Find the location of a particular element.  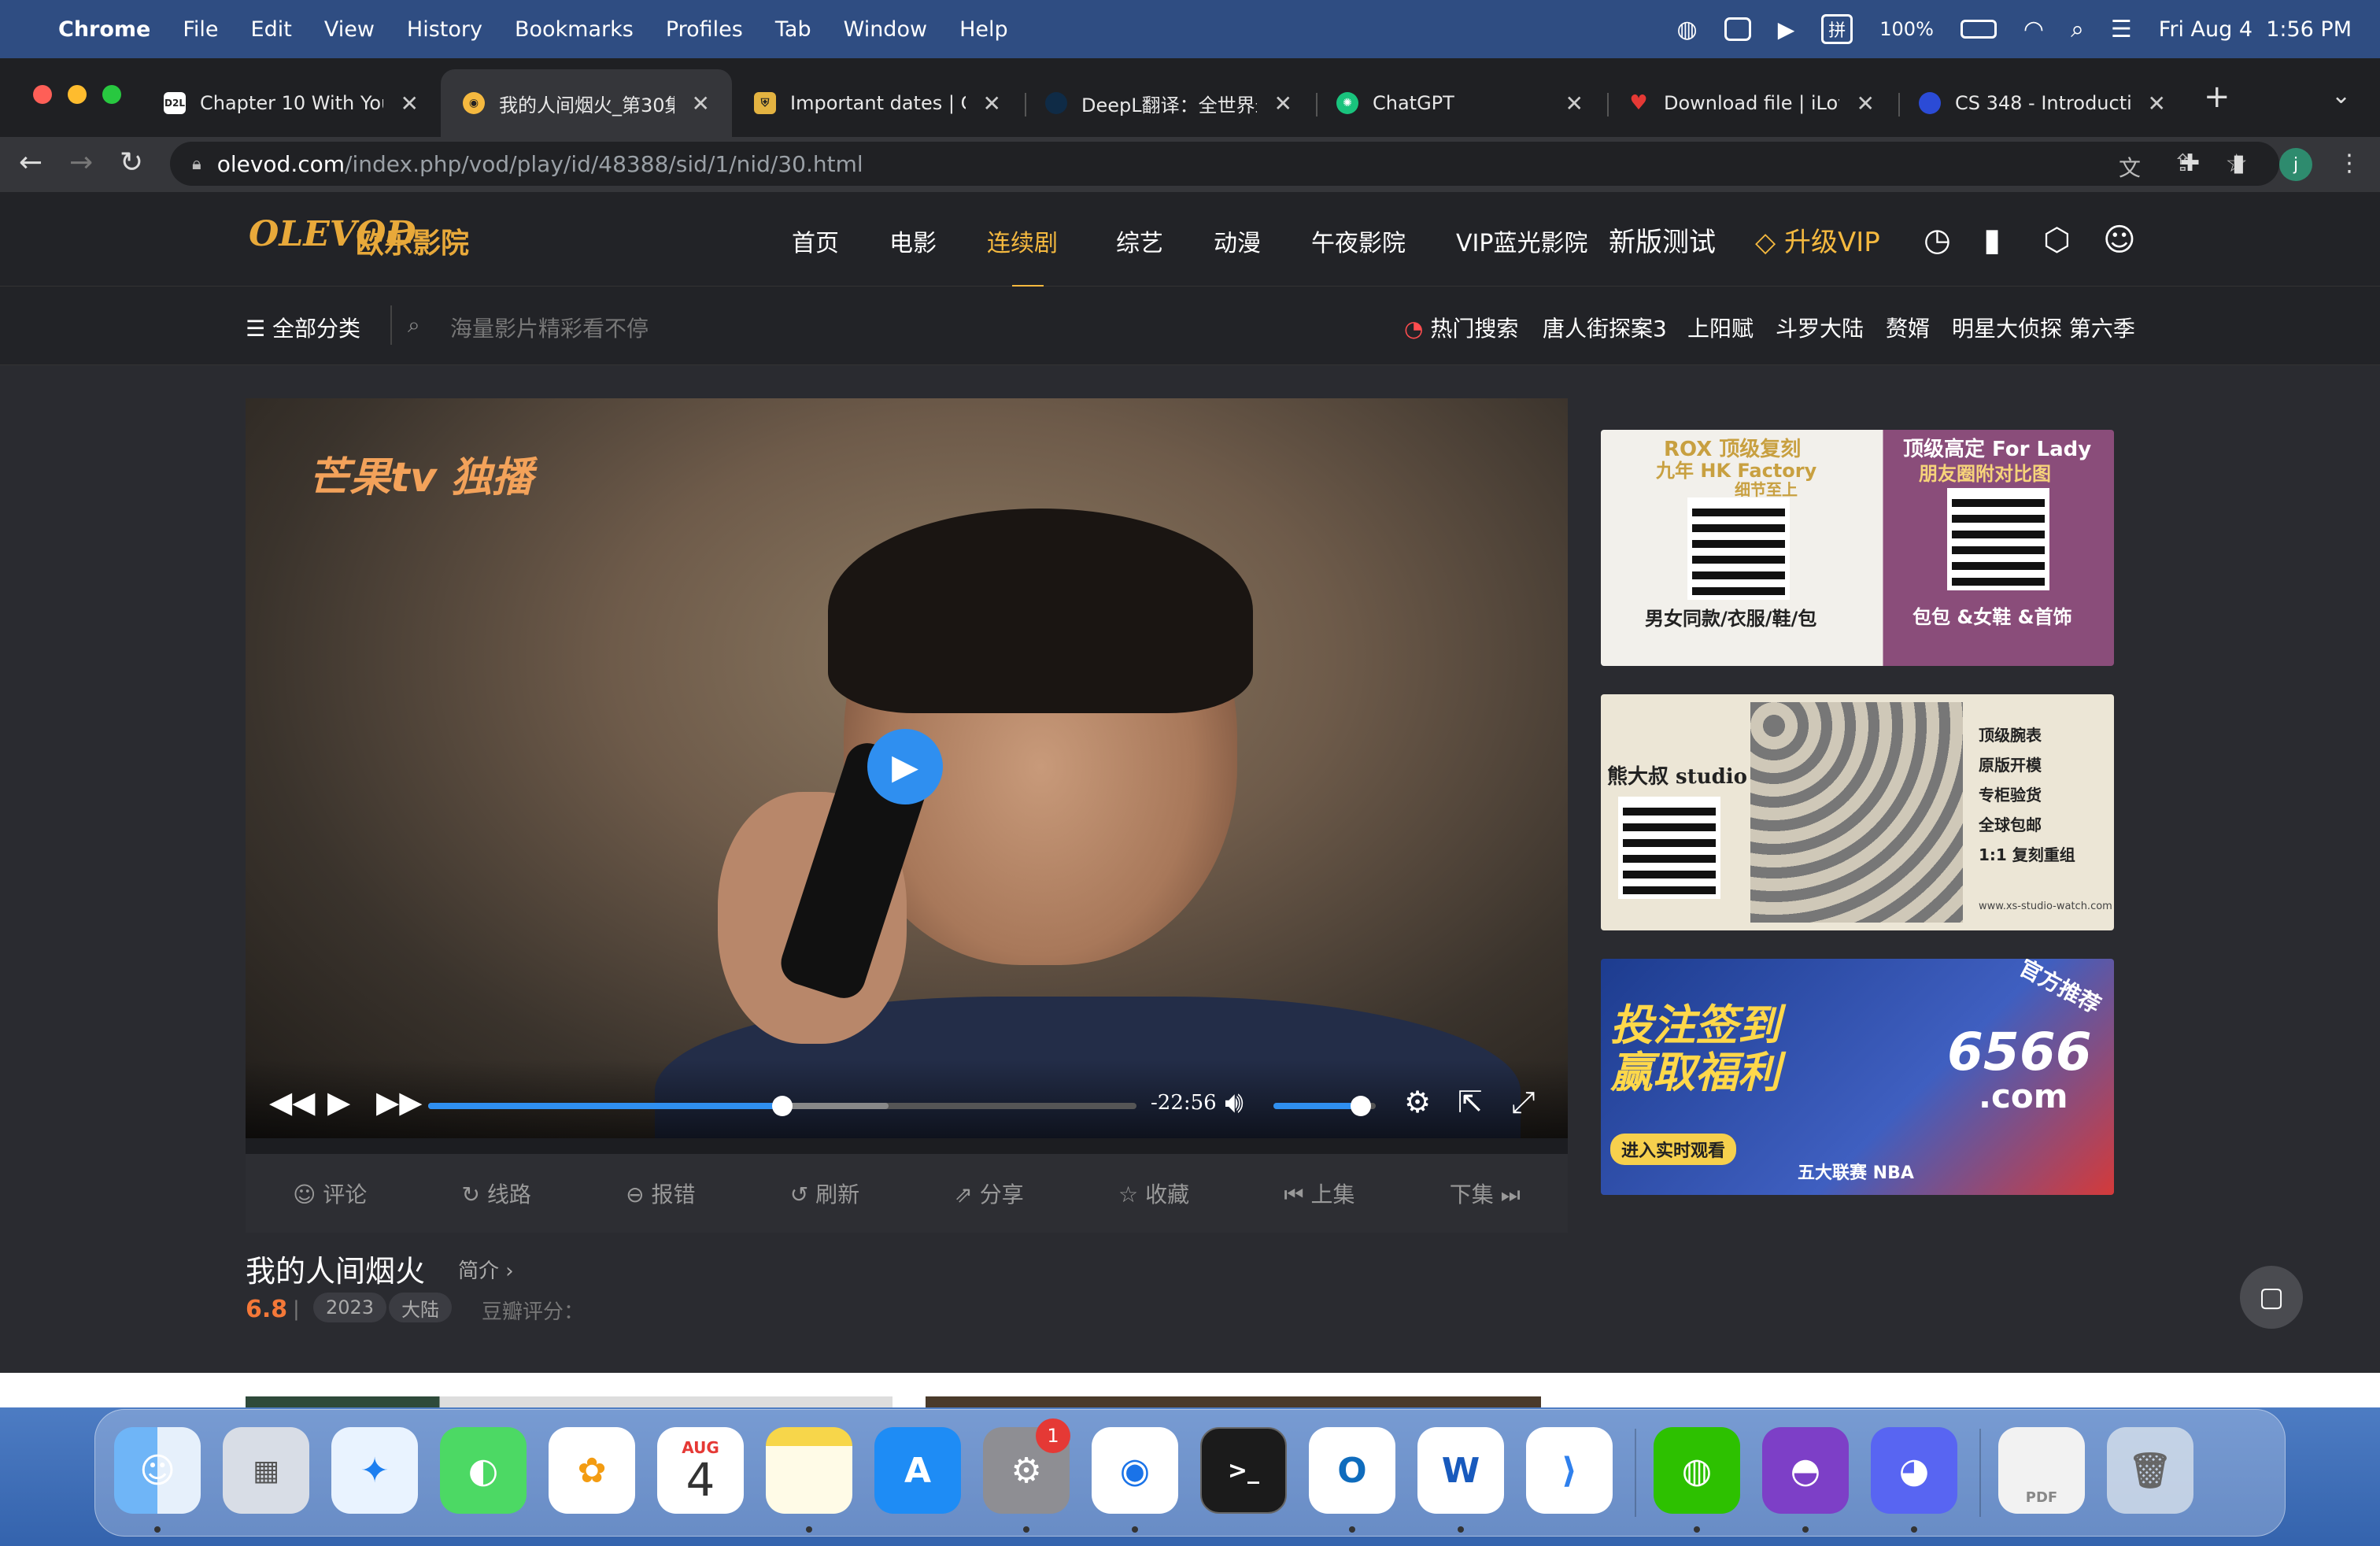

battery-icon is located at coordinates (1978, 29).